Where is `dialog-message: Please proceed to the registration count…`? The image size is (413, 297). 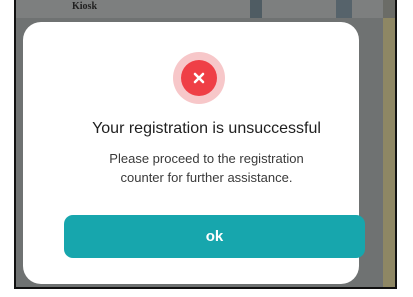
dialog-message: Please proceed to the registration count… is located at coordinates (206, 168).